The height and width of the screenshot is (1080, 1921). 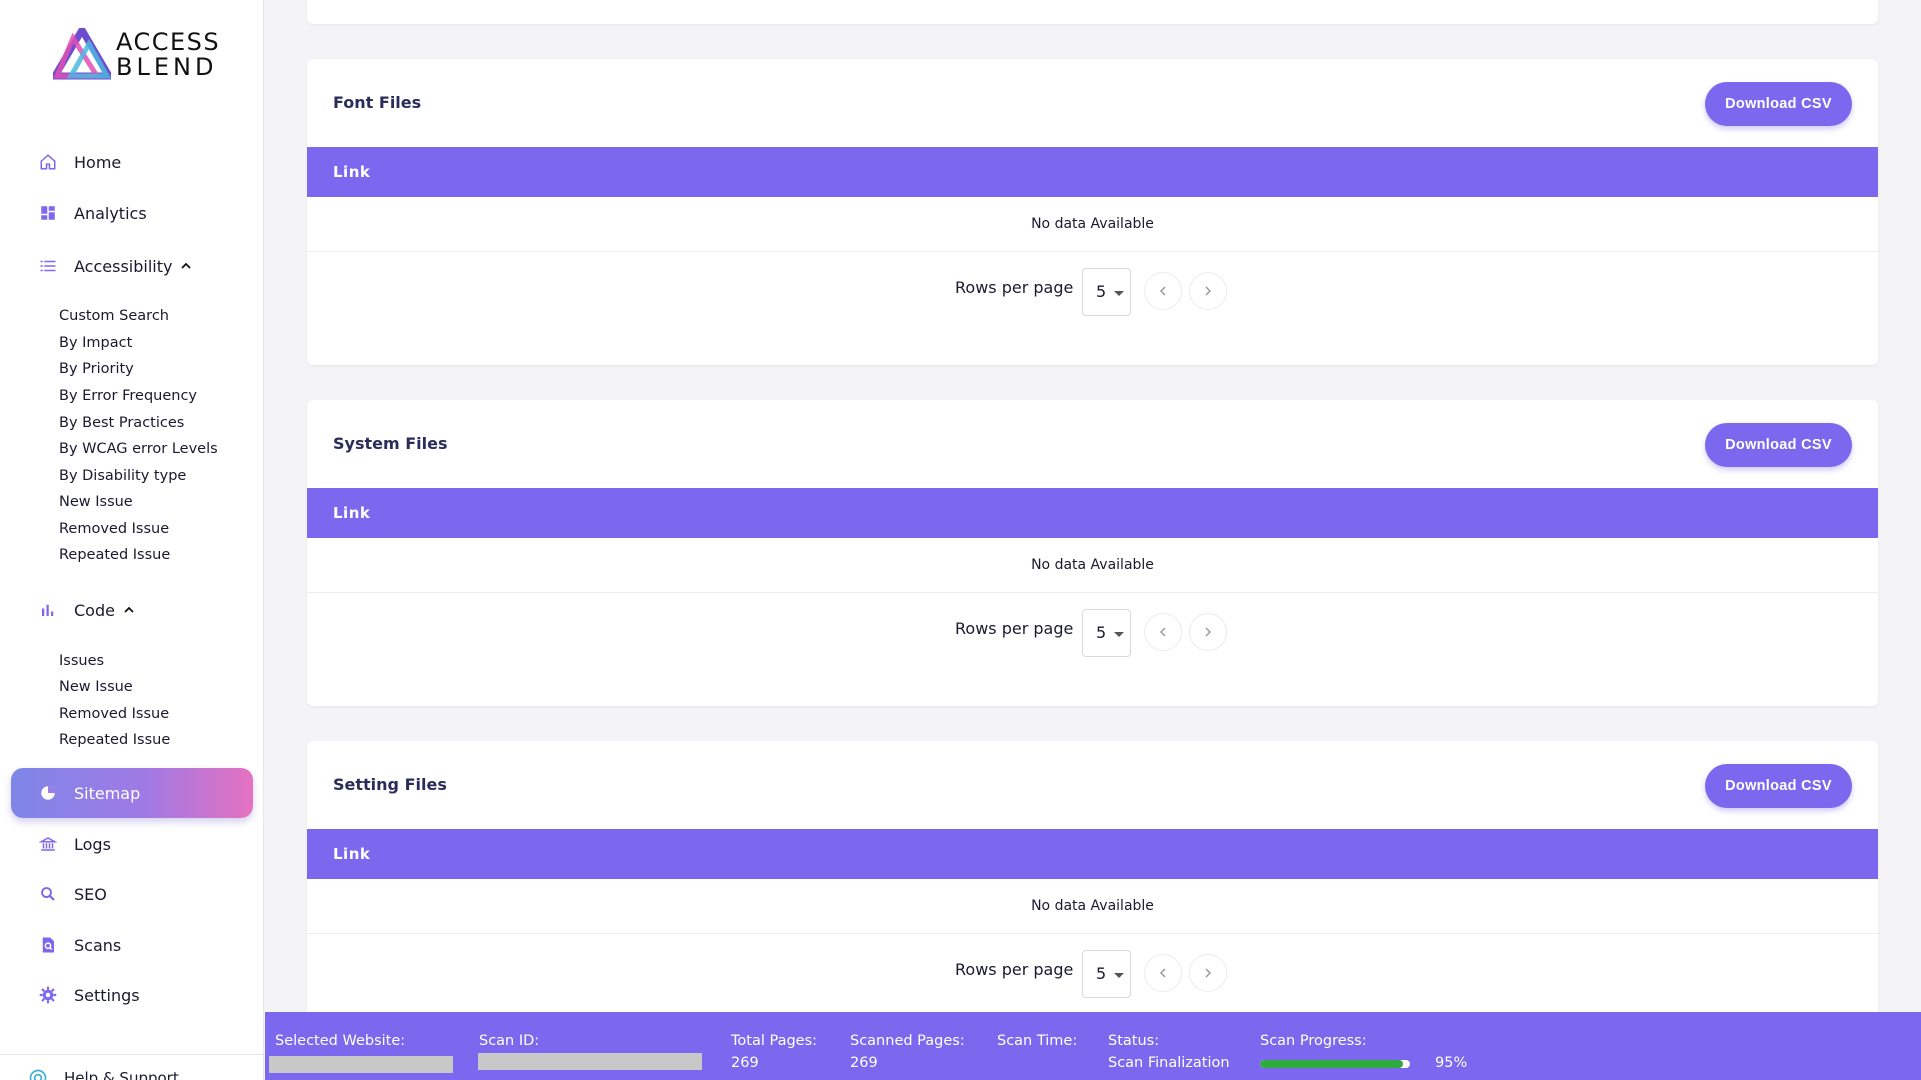 What do you see at coordinates (48, 213) in the screenshot?
I see `dashboard-icon` at bounding box center [48, 213].